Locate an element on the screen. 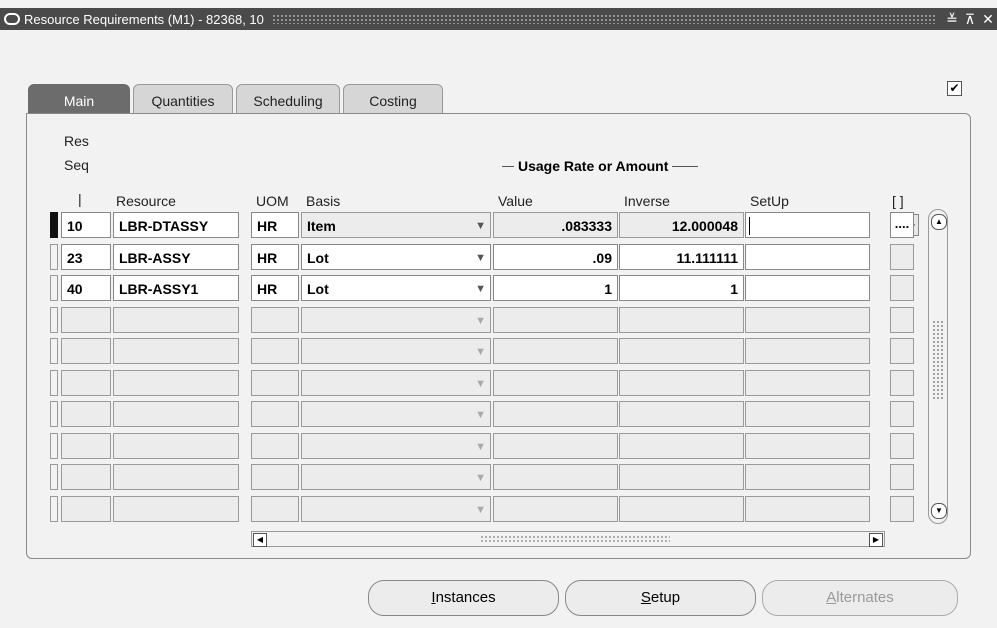  table-row: 23 LBR-ASSY HR Lot ▼ .09 11.111111 is located at coordinates (490, 257).